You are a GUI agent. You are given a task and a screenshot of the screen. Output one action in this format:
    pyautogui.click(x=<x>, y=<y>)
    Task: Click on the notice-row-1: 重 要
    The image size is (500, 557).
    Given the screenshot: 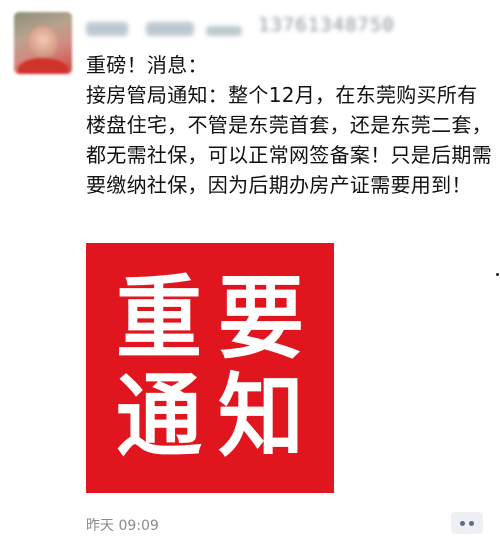 What is the action you would take?
    pyautogui.click(x=210, y=319)
    